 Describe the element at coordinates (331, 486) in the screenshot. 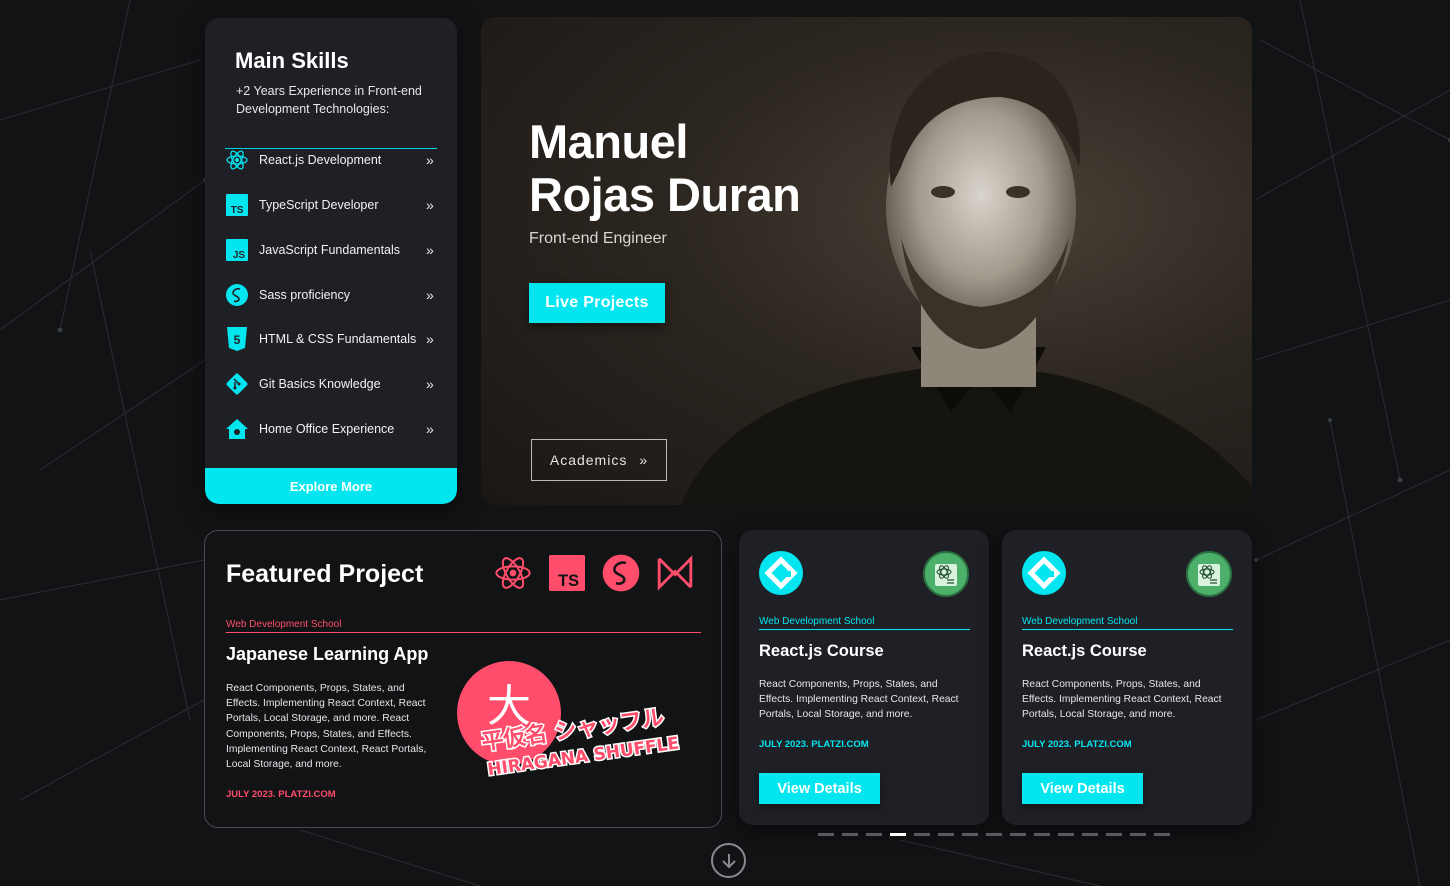

I see `explore-more-button: Explore More` at that location.